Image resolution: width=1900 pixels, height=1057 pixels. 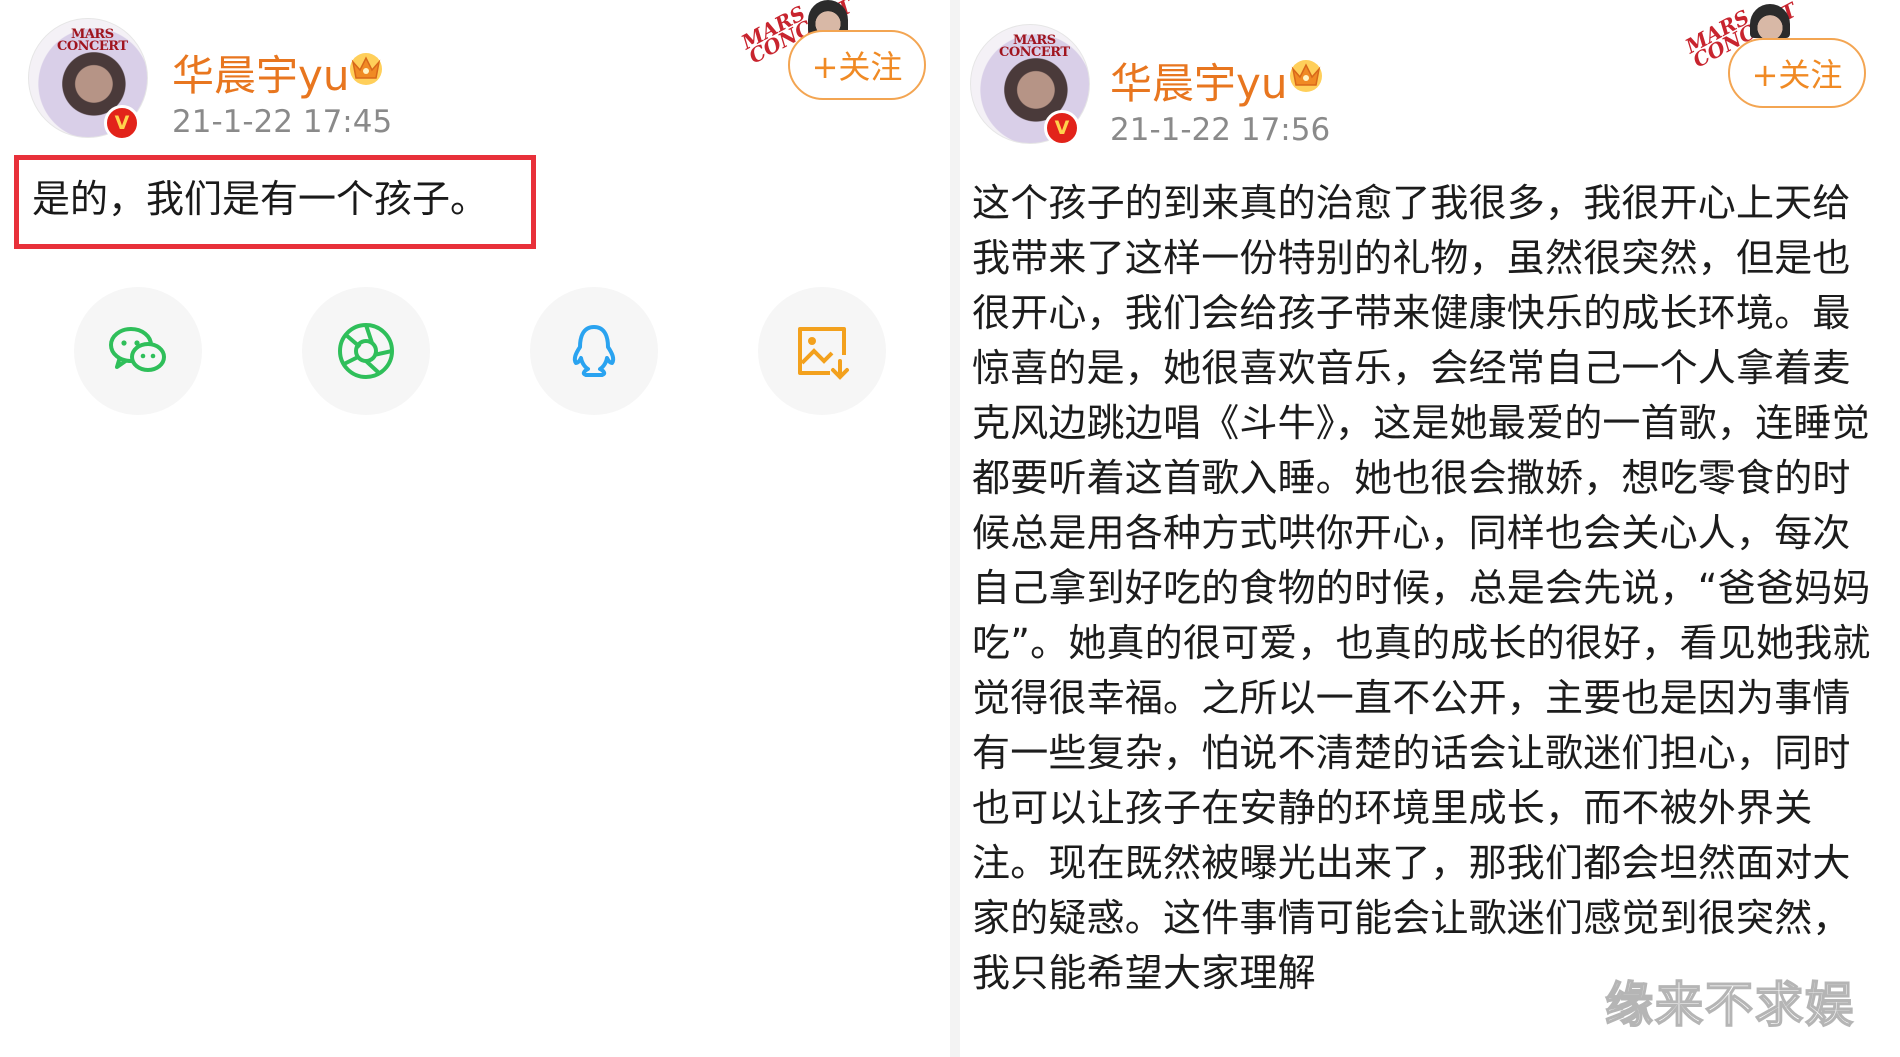 I want to click on panel-divider, so click(x=955, y=528).